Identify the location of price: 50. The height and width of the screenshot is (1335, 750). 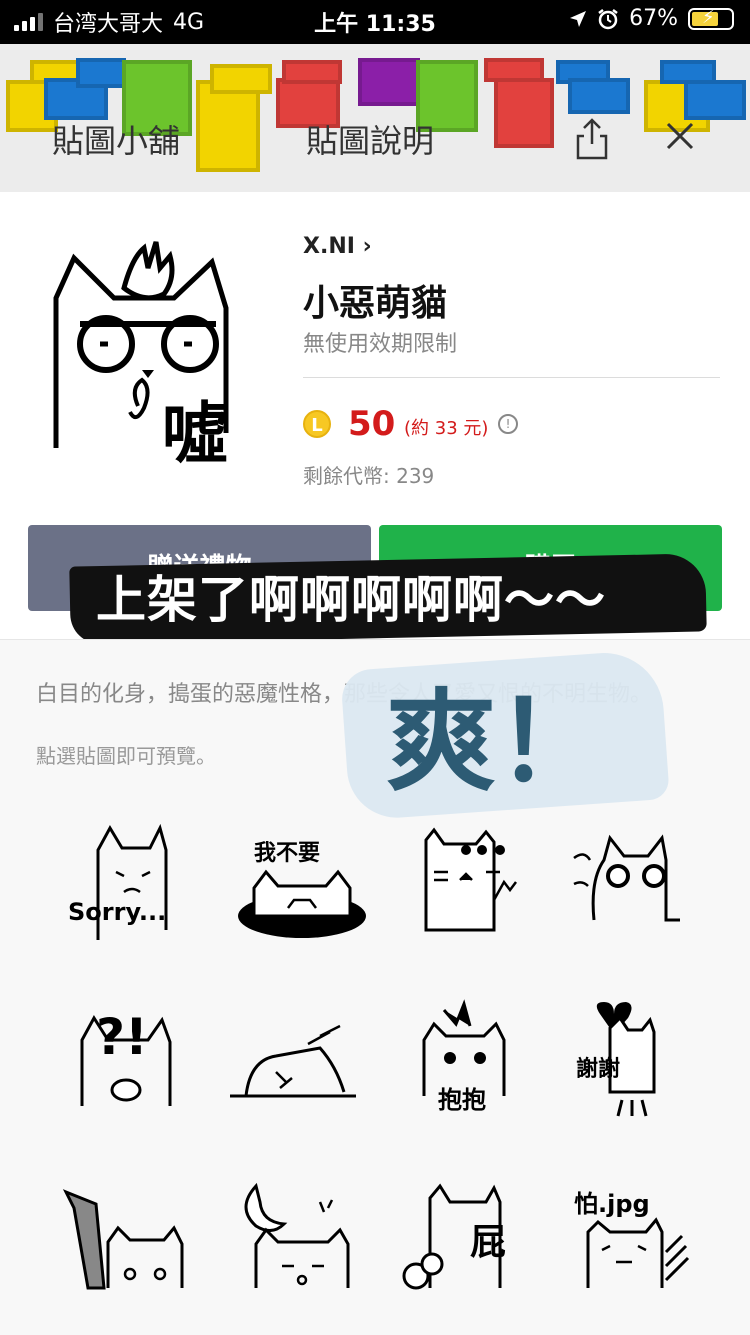
(372, 424).